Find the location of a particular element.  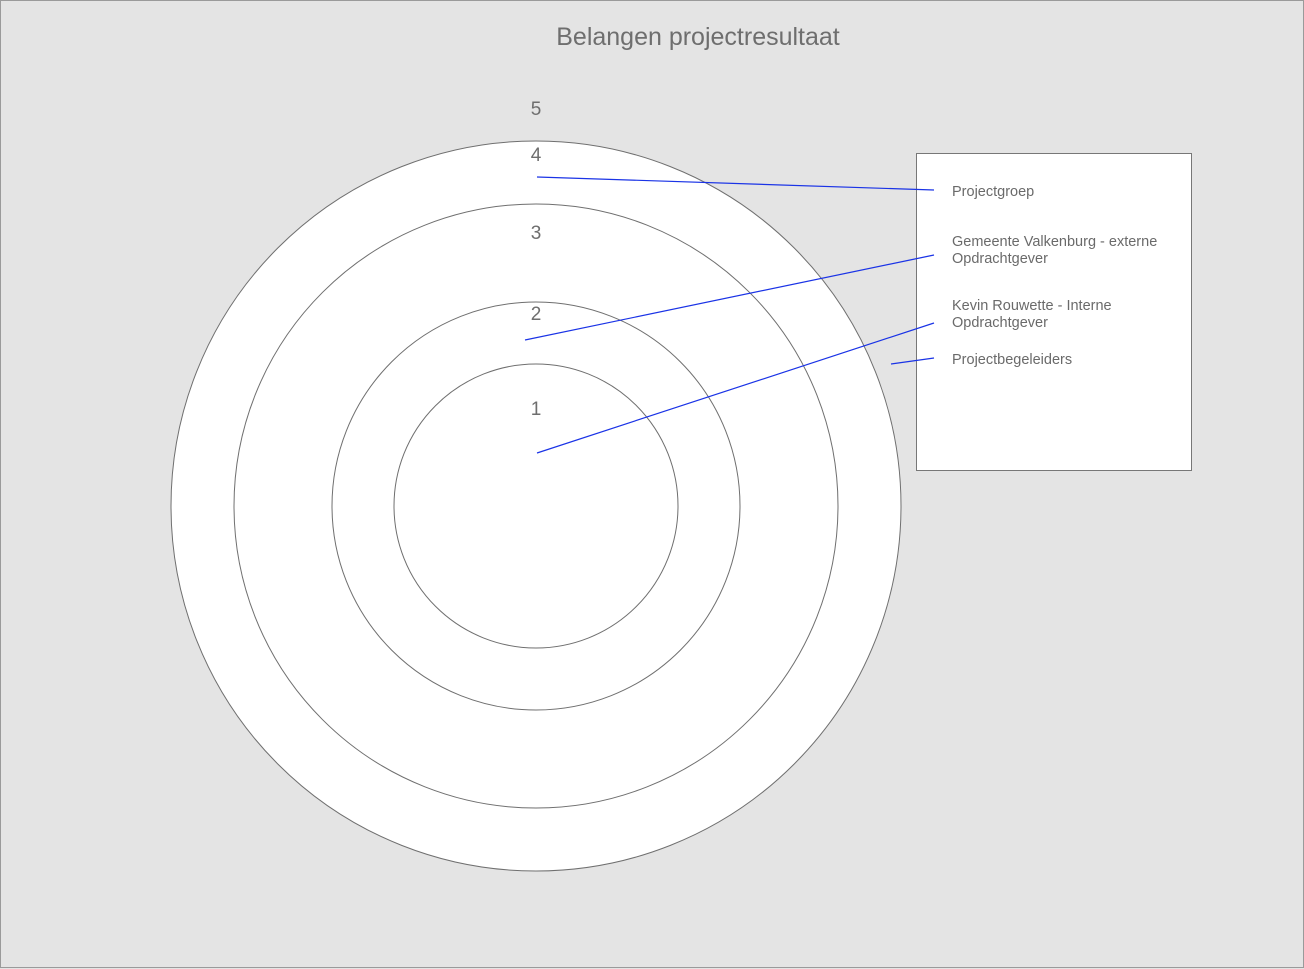

ring-label-5: 5 is located at coordinates (536, 109).